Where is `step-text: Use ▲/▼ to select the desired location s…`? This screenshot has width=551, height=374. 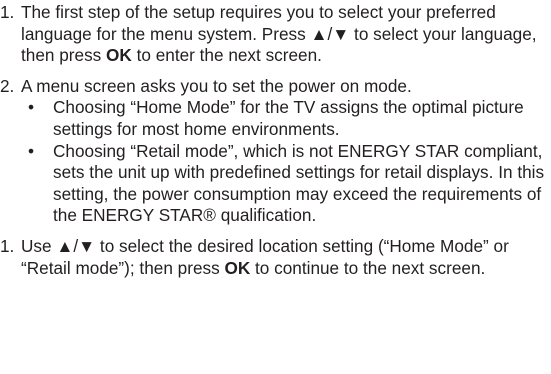
step-text: Use ▲/▼ to select the desired location s… is located at coordinates (283, 257).